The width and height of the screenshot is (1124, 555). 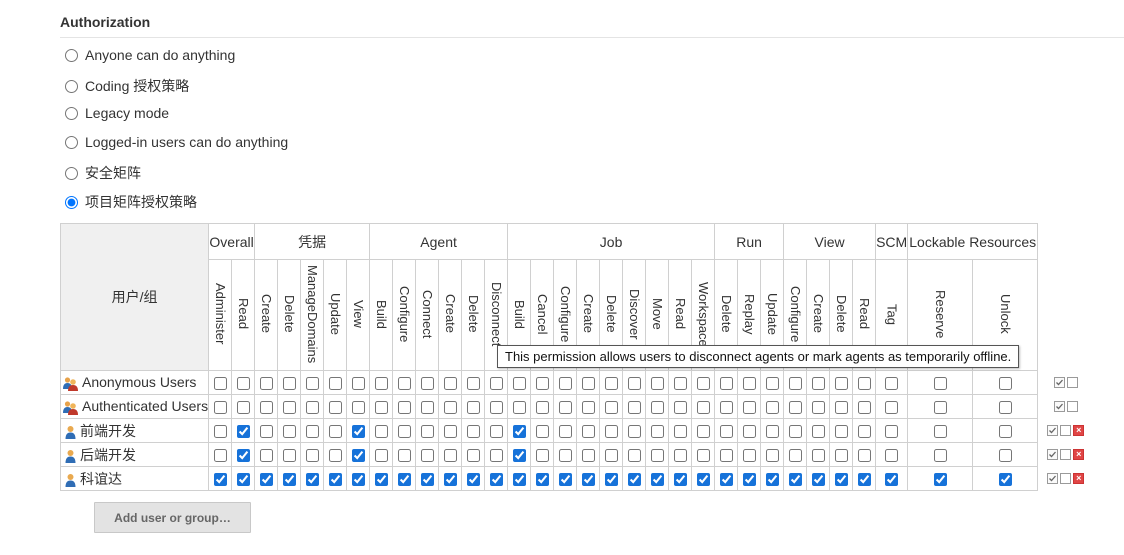 What do you see at coordinates (1079, 478) in the screenshot?
I see `remove-icon: ×` at bounding box center [1079, 478].